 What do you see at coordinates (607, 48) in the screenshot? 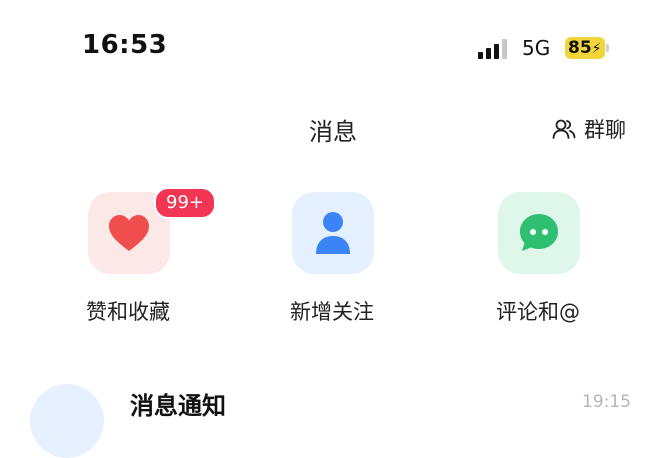
I see `battery-tip` at bounding box center [607, 48].